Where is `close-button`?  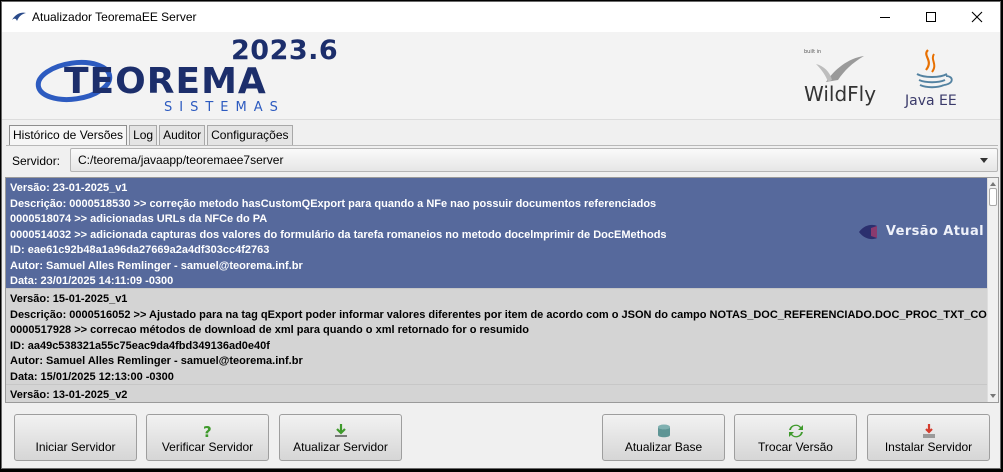 close-button is located at coordinates (977, 17).